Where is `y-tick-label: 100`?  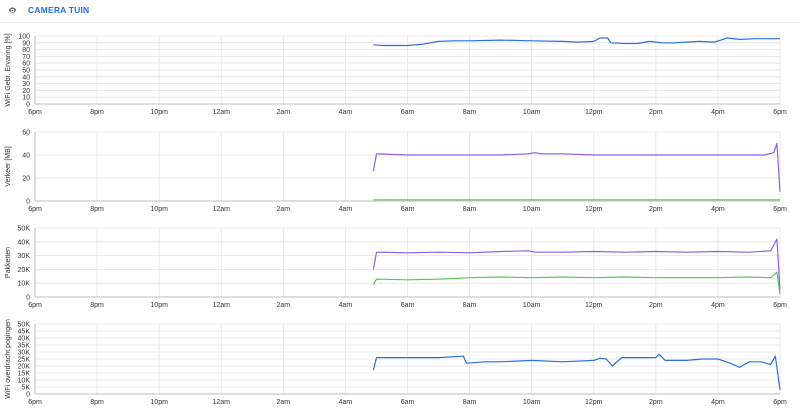 y-tick-label: 100 is located at coordinates (24, 37).